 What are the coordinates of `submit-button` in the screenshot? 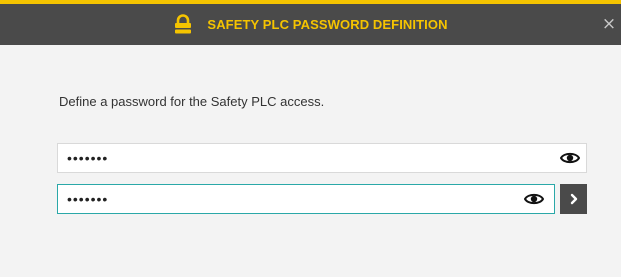 It's located at (573, 199).